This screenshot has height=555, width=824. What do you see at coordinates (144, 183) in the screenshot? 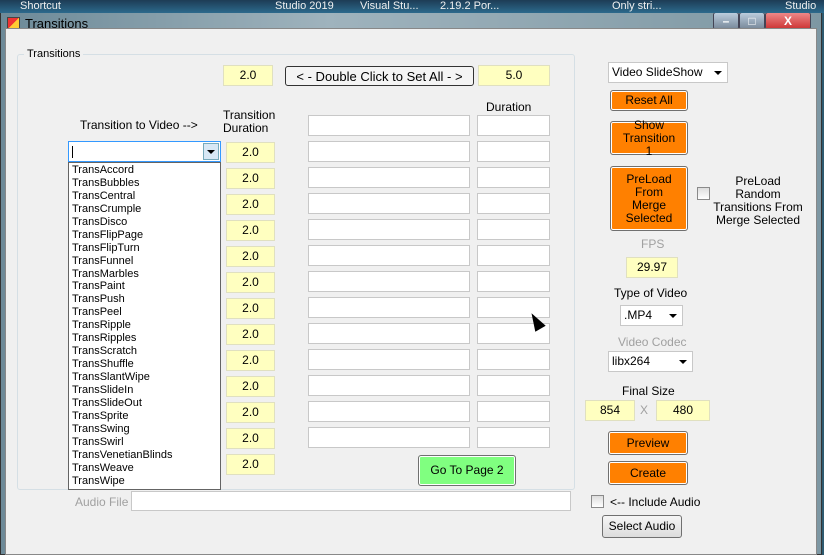
I see `dropdown-item: TransBubbles` at bounding box center [144, 183].